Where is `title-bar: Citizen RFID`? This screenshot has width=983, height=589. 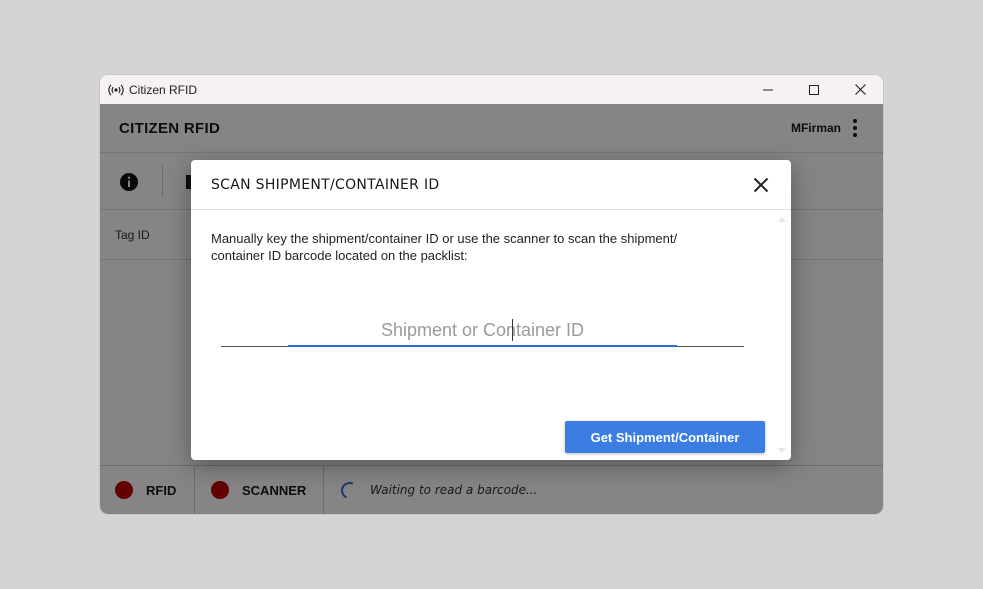
title-bar: Citizen RFID is located at coordinates (491, 89).